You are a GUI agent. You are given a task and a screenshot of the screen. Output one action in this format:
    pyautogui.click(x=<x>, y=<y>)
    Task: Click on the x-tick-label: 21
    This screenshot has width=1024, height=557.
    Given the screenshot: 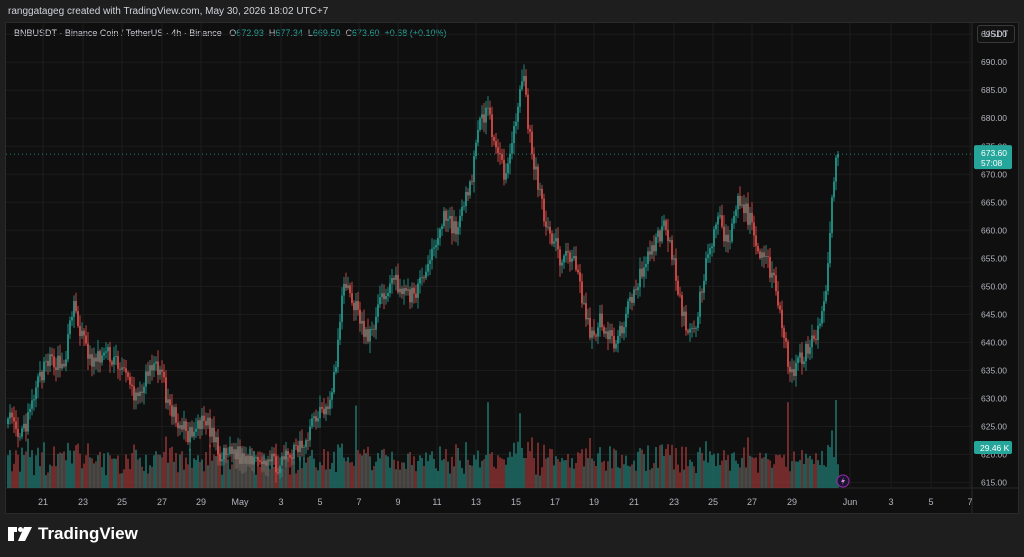 What is the action you would take?
    pyautogui.click(x=634, y=502)
    